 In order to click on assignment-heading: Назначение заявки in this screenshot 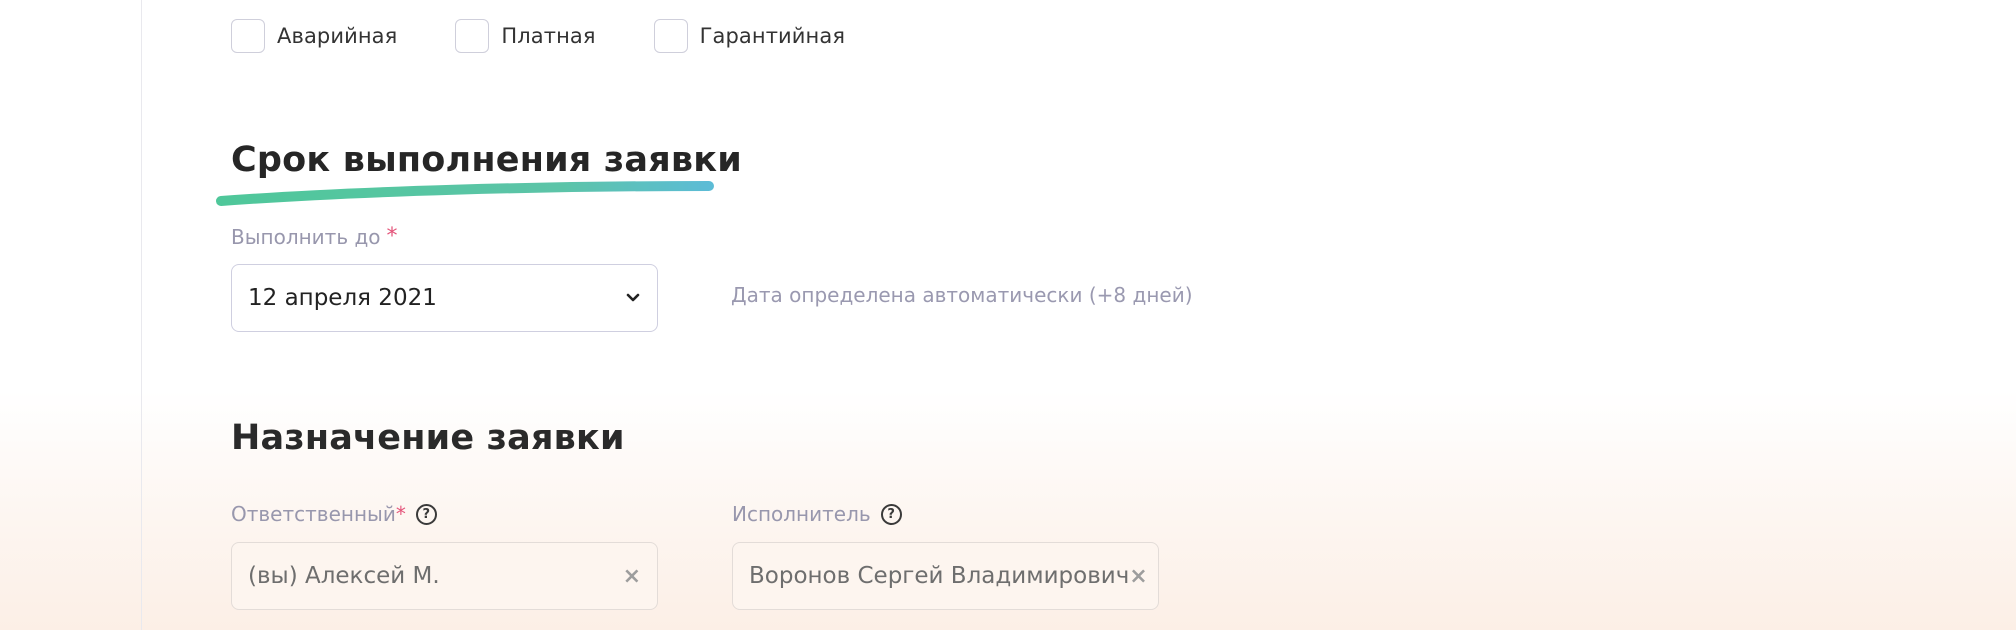, I will do `click(428, 438)`.